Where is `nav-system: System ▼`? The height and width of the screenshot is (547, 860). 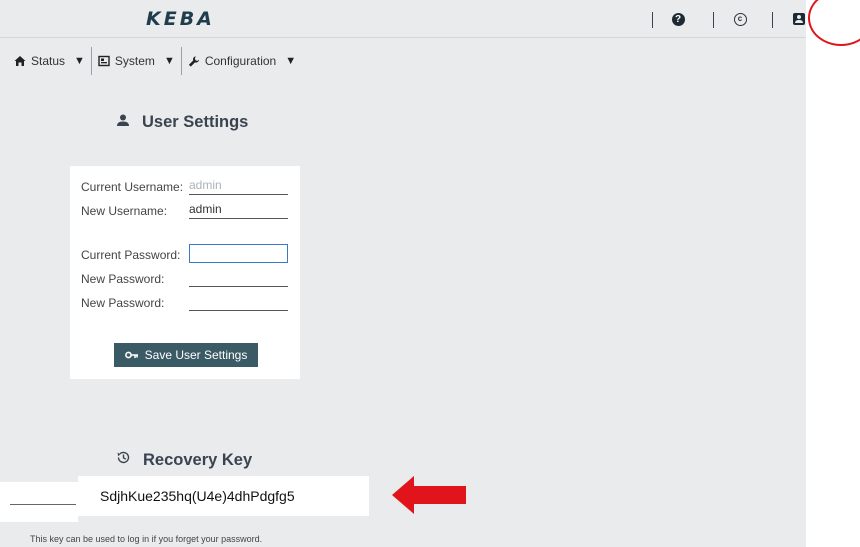
nav-system: System ▼ is located at coordinates (136, 61).